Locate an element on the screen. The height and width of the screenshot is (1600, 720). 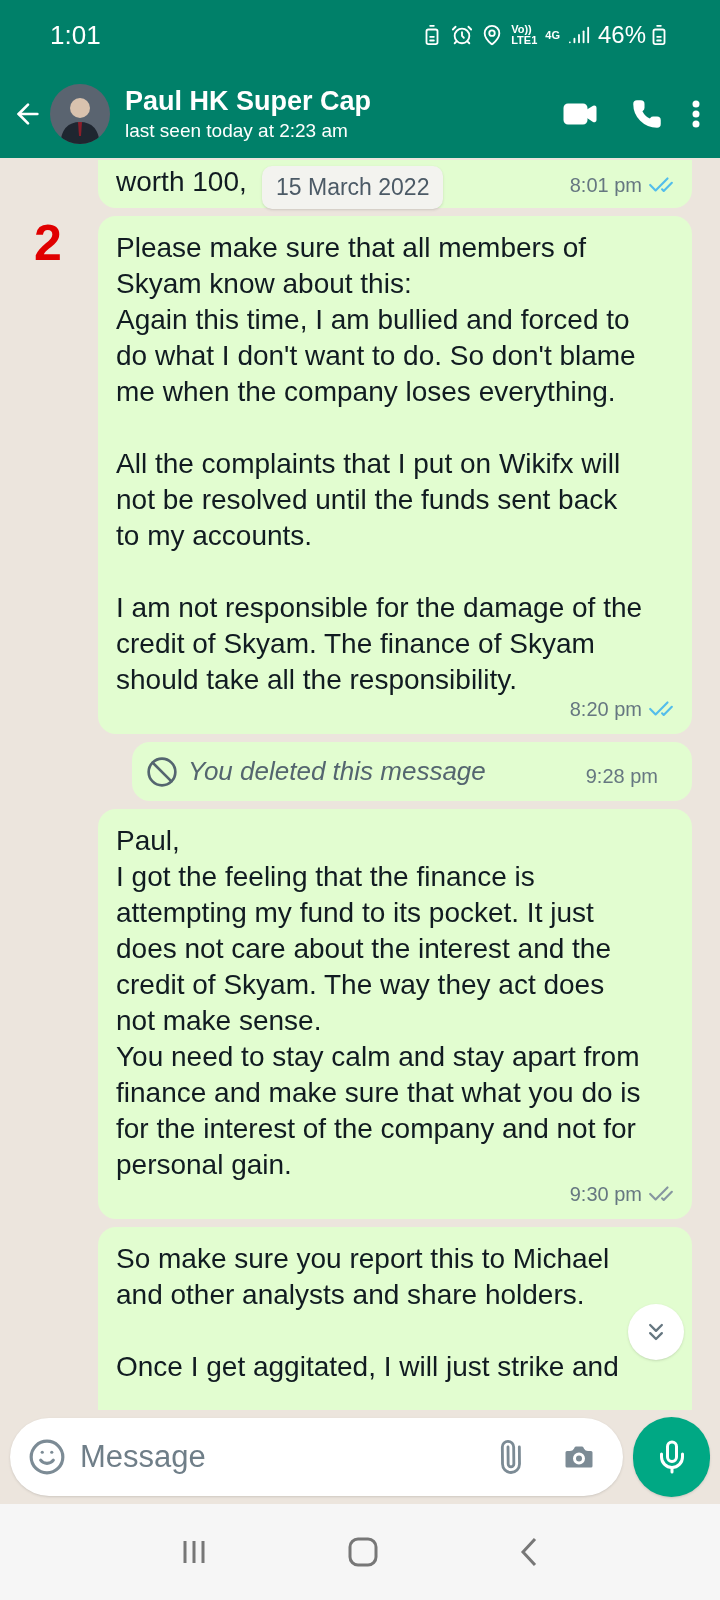
message-field: Message is located at coordinates (316, 1457).